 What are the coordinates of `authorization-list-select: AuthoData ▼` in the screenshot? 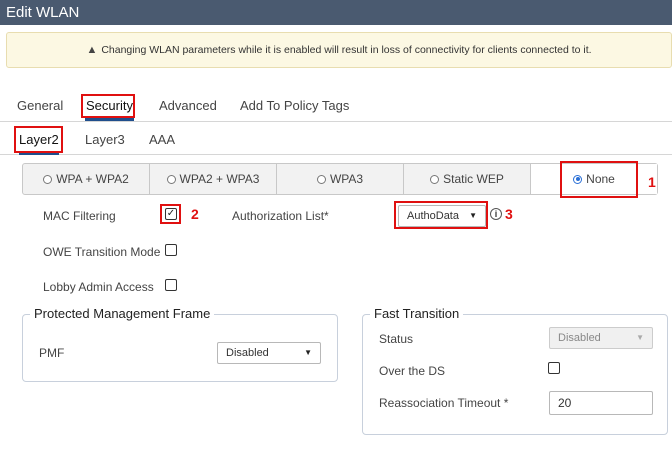 It's located at (442, 216).